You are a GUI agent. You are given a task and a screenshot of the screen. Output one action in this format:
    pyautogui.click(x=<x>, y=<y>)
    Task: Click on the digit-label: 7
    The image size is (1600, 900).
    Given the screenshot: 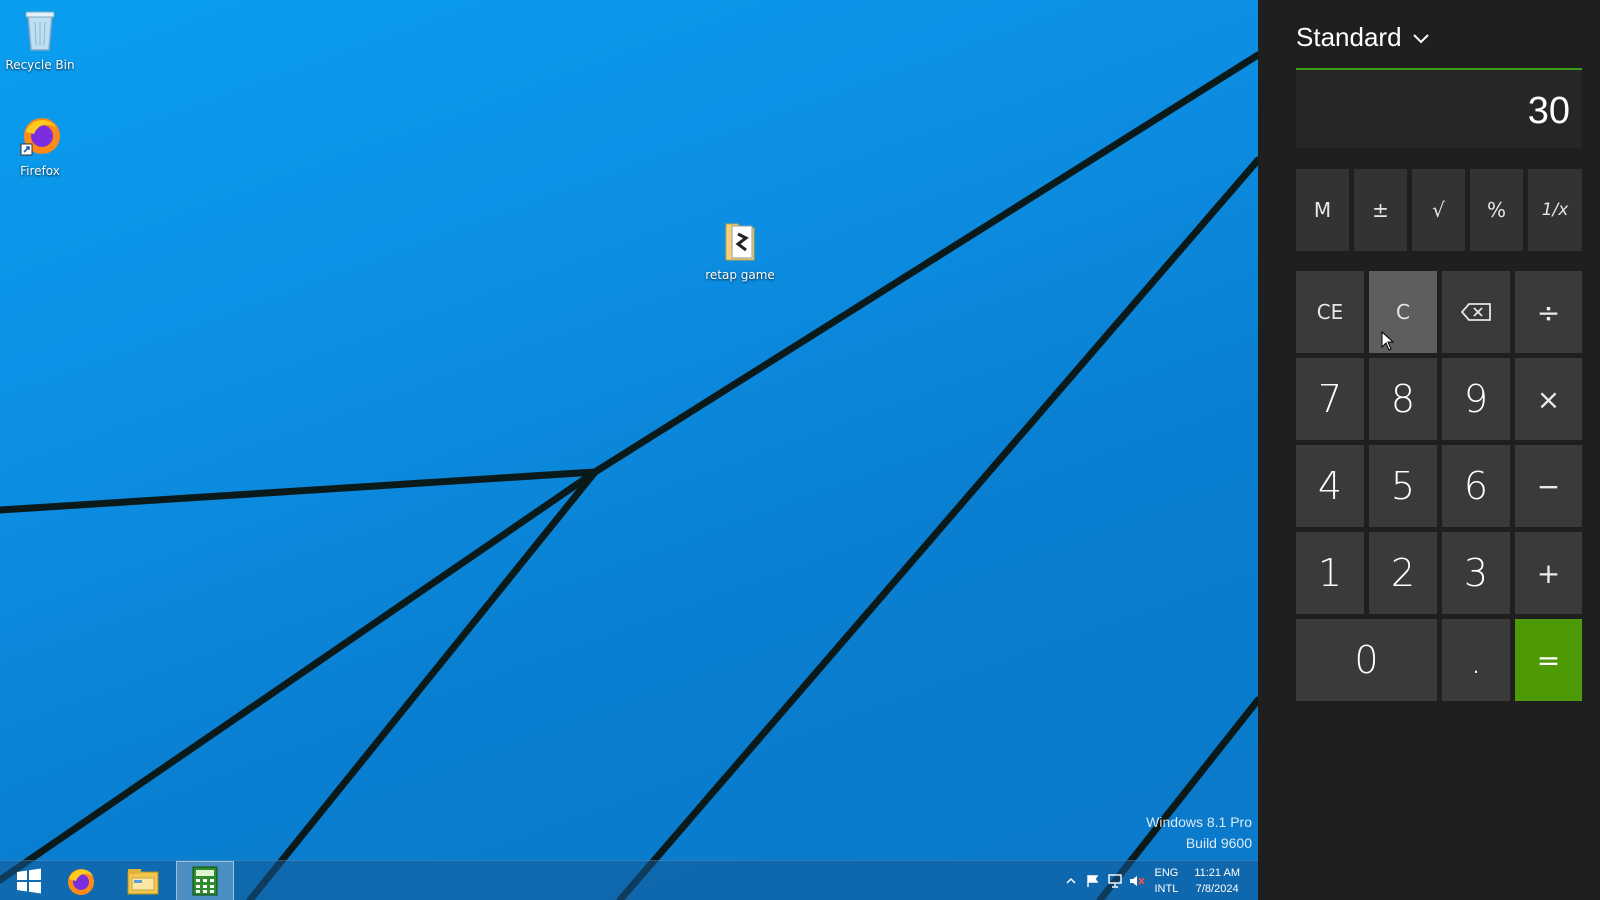 What is the action you would take?
    pyautogui.click(x=1330, y=399)
    